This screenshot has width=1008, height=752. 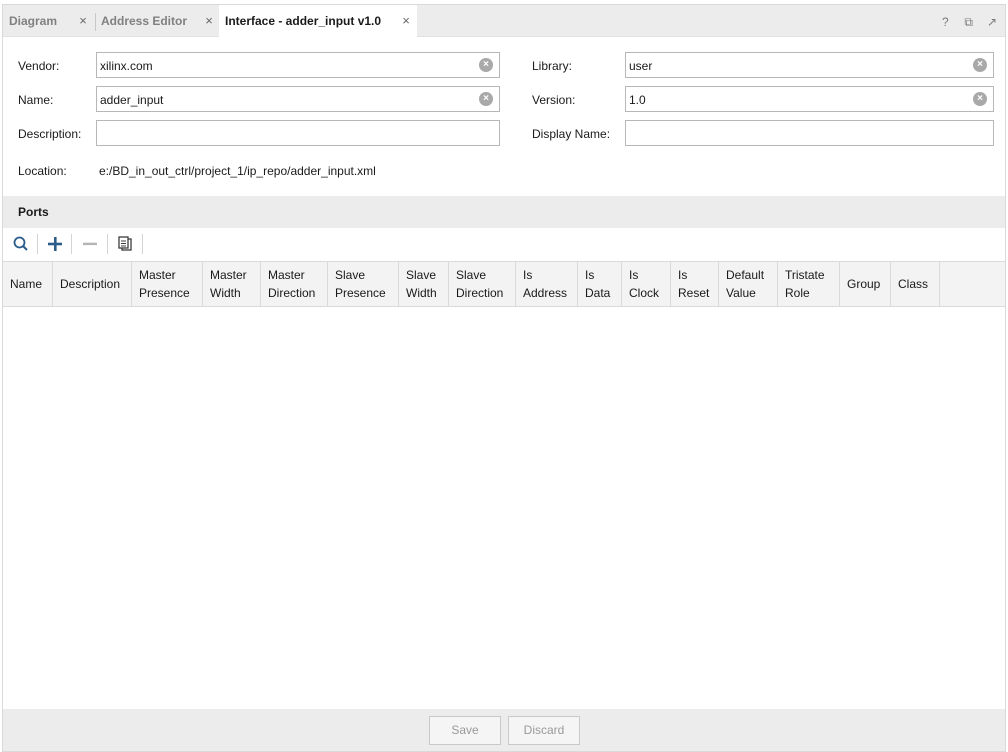 I want to click on column-header-label: Value, so click(x=741, y=293).